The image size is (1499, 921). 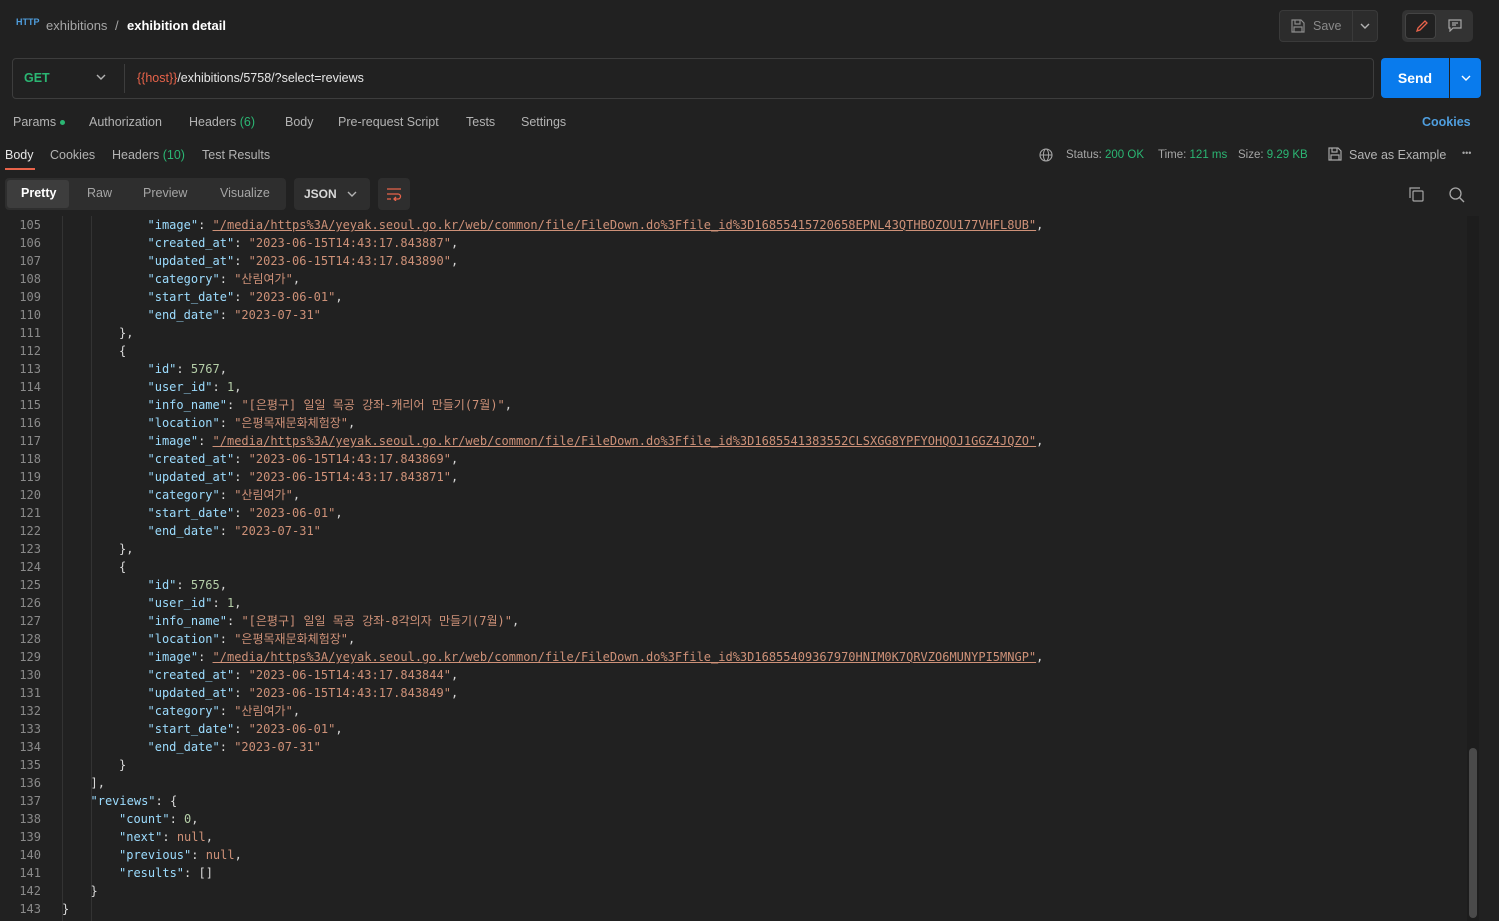 What do you see at coordinates (733, 333) in the screenshot?
I see `code-line: 111},` at bounding box center [733, 333].